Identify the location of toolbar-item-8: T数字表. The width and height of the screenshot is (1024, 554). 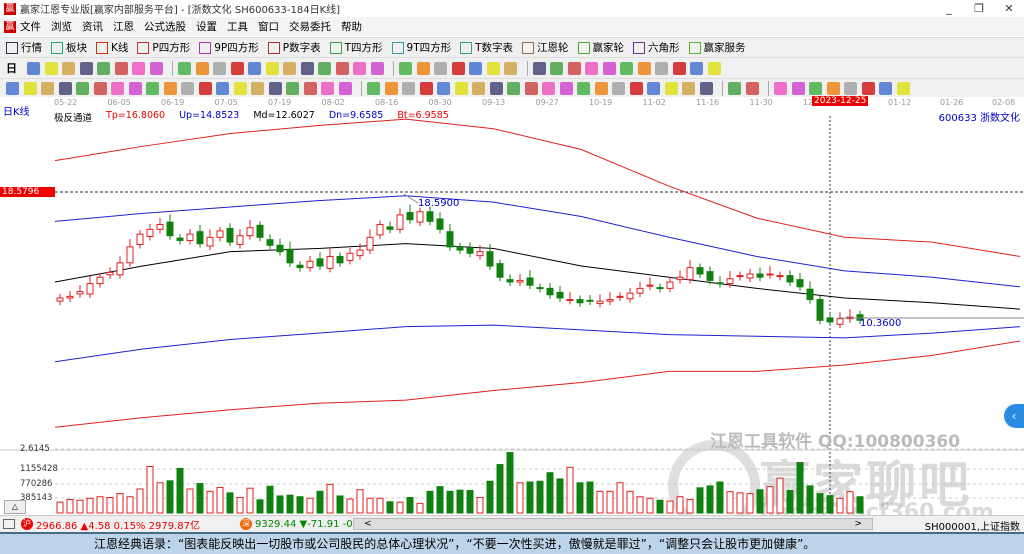
(486, 47).